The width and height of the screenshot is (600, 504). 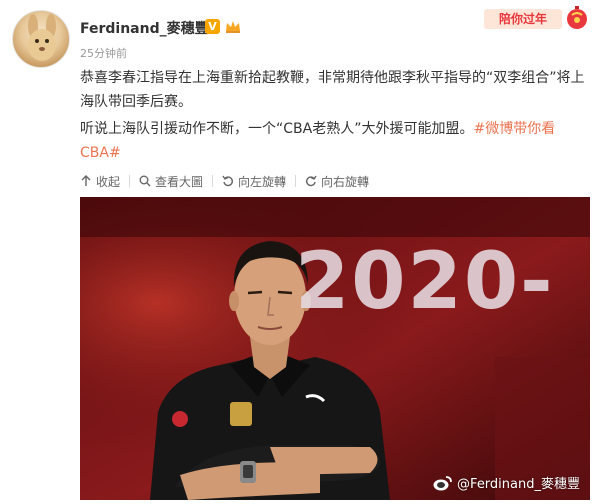 I want to click on watermark-text: @Ferdinand_麥穗豐, so click(x=518, y=484).